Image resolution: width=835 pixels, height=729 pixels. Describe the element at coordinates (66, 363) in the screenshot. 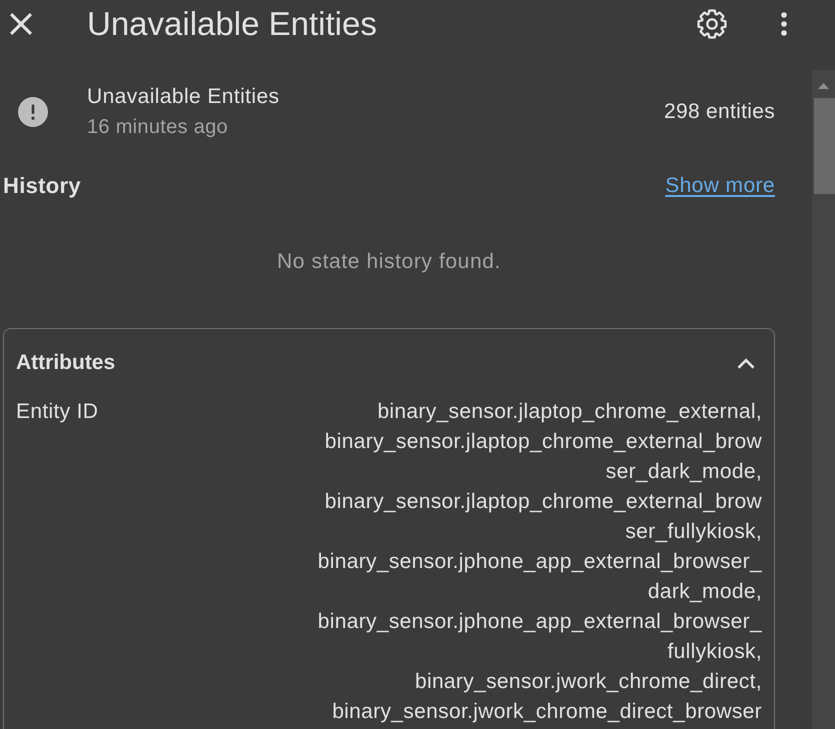

I see `attributes-heading: Attributes` at that location.